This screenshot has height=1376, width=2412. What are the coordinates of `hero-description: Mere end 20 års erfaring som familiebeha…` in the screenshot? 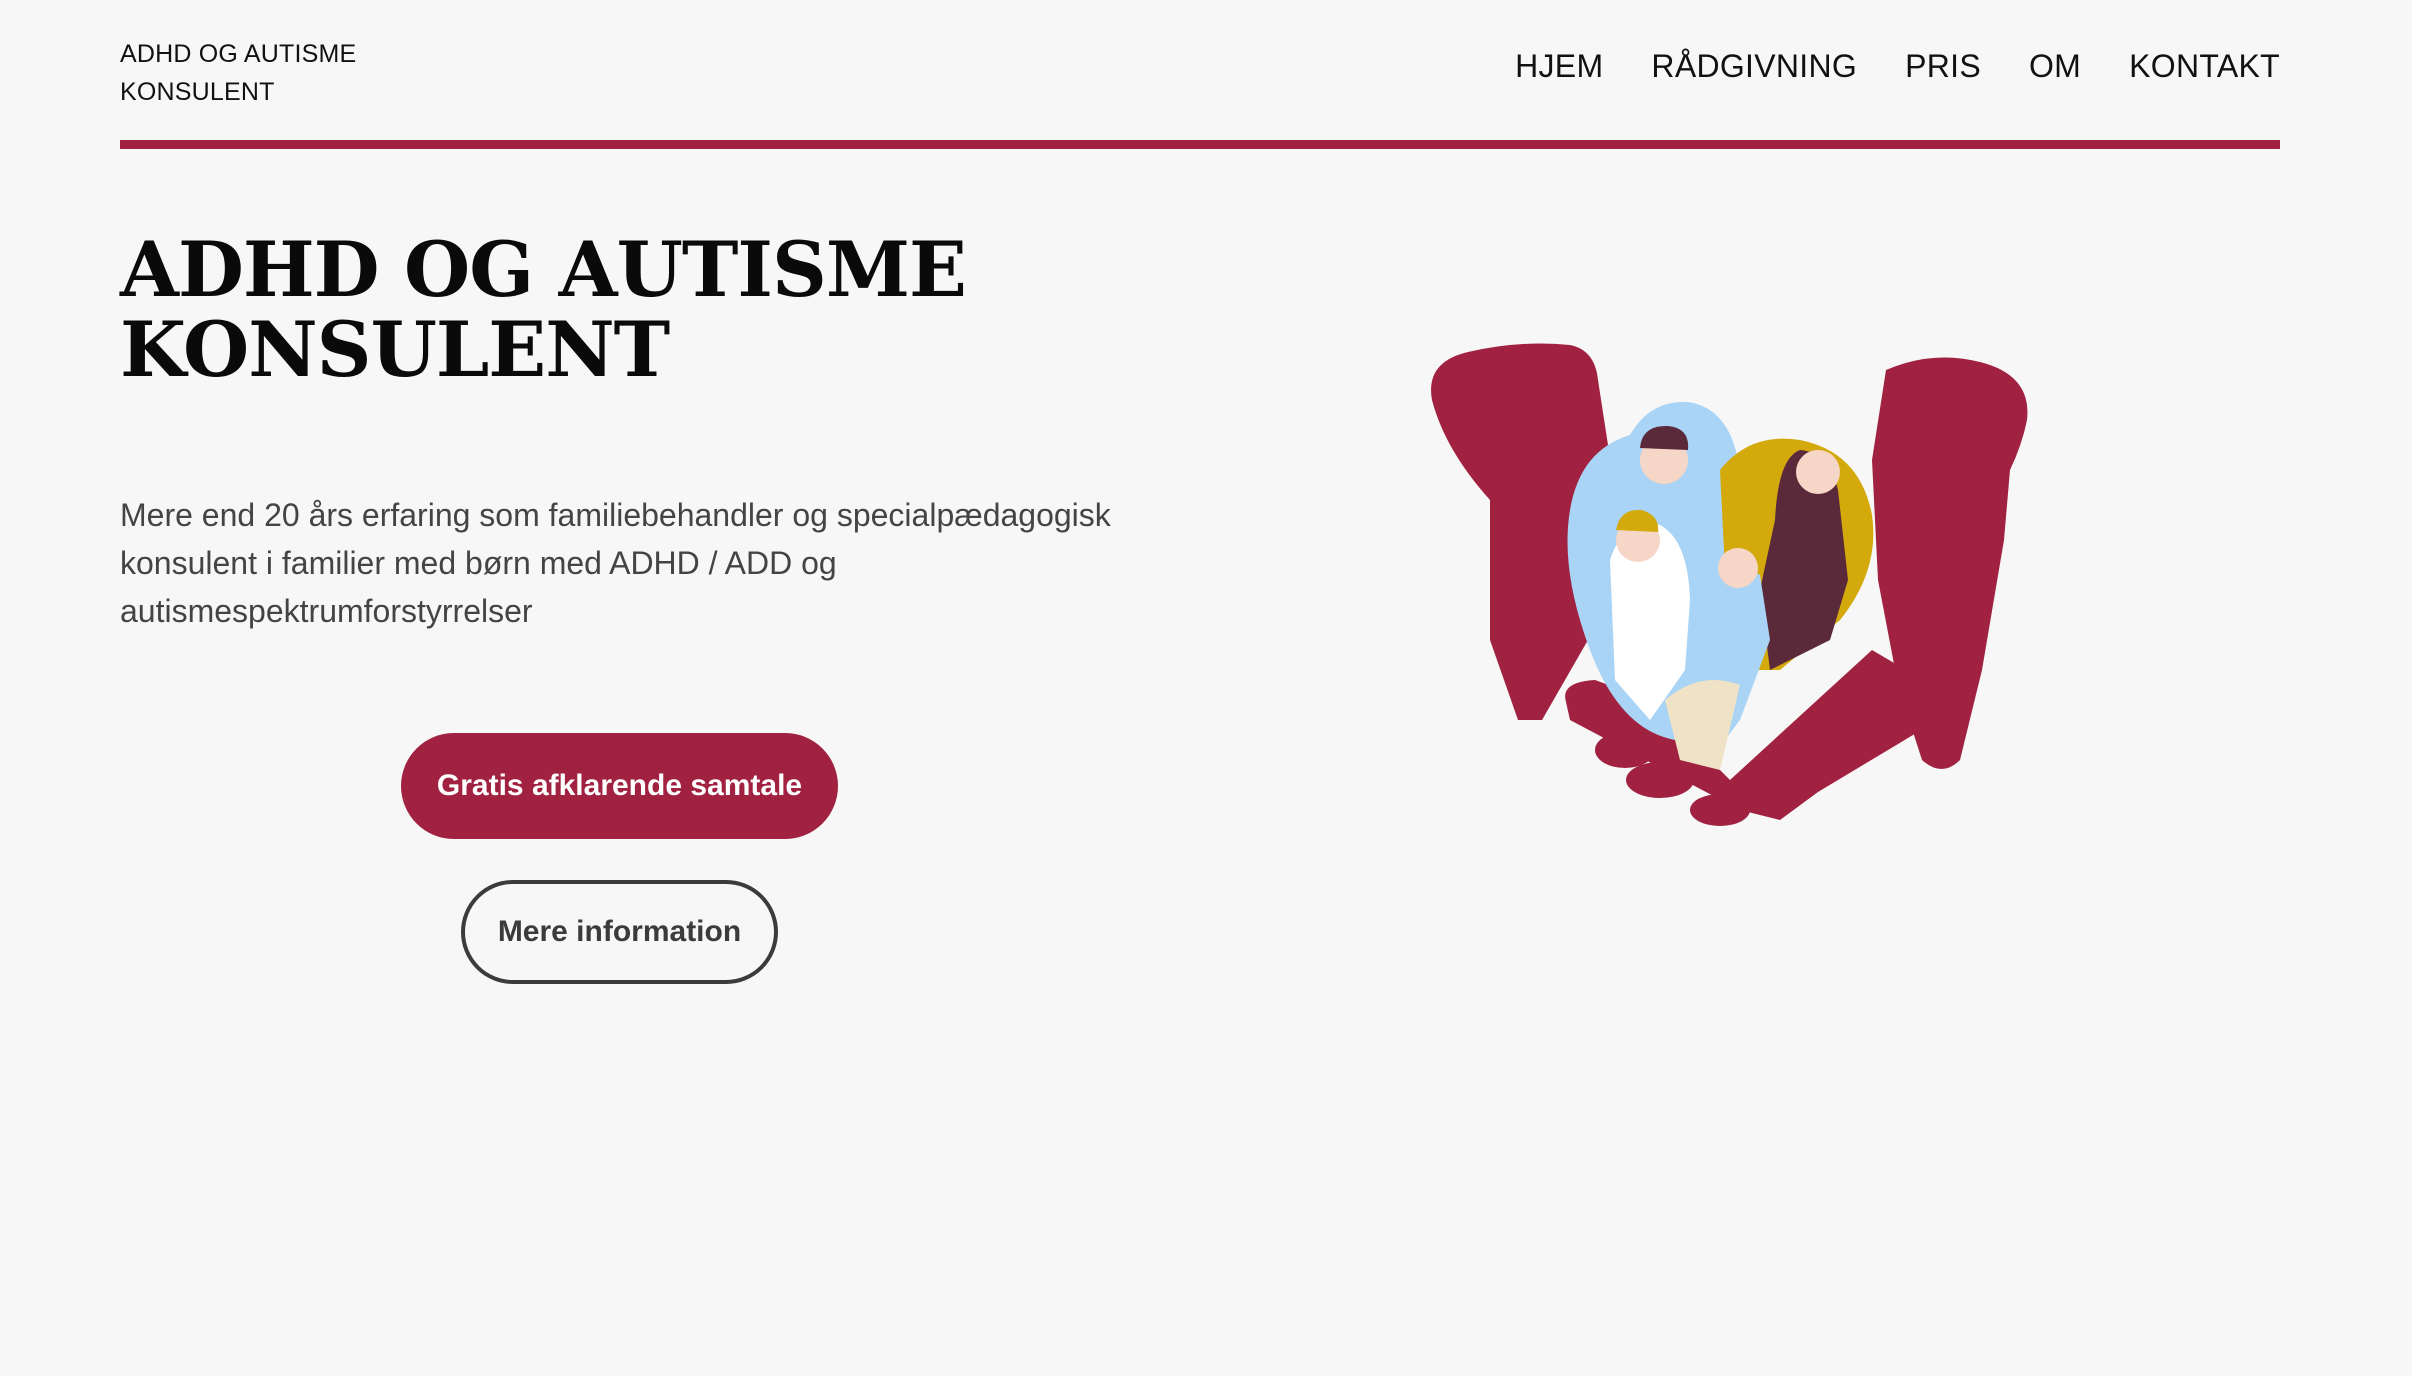 It's located at (615, 563).